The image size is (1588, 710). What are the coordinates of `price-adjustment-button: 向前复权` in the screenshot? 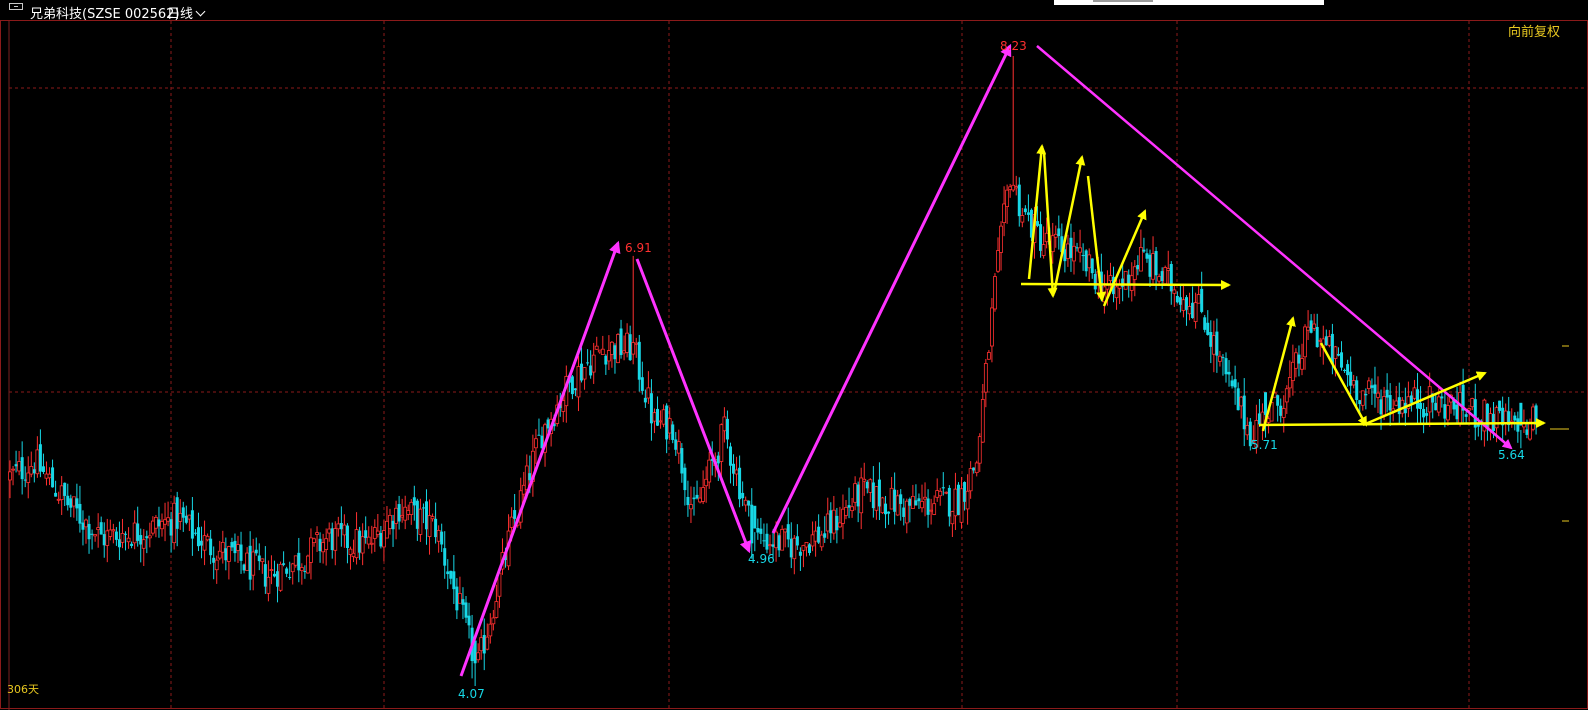 It's located at (1534, 30).